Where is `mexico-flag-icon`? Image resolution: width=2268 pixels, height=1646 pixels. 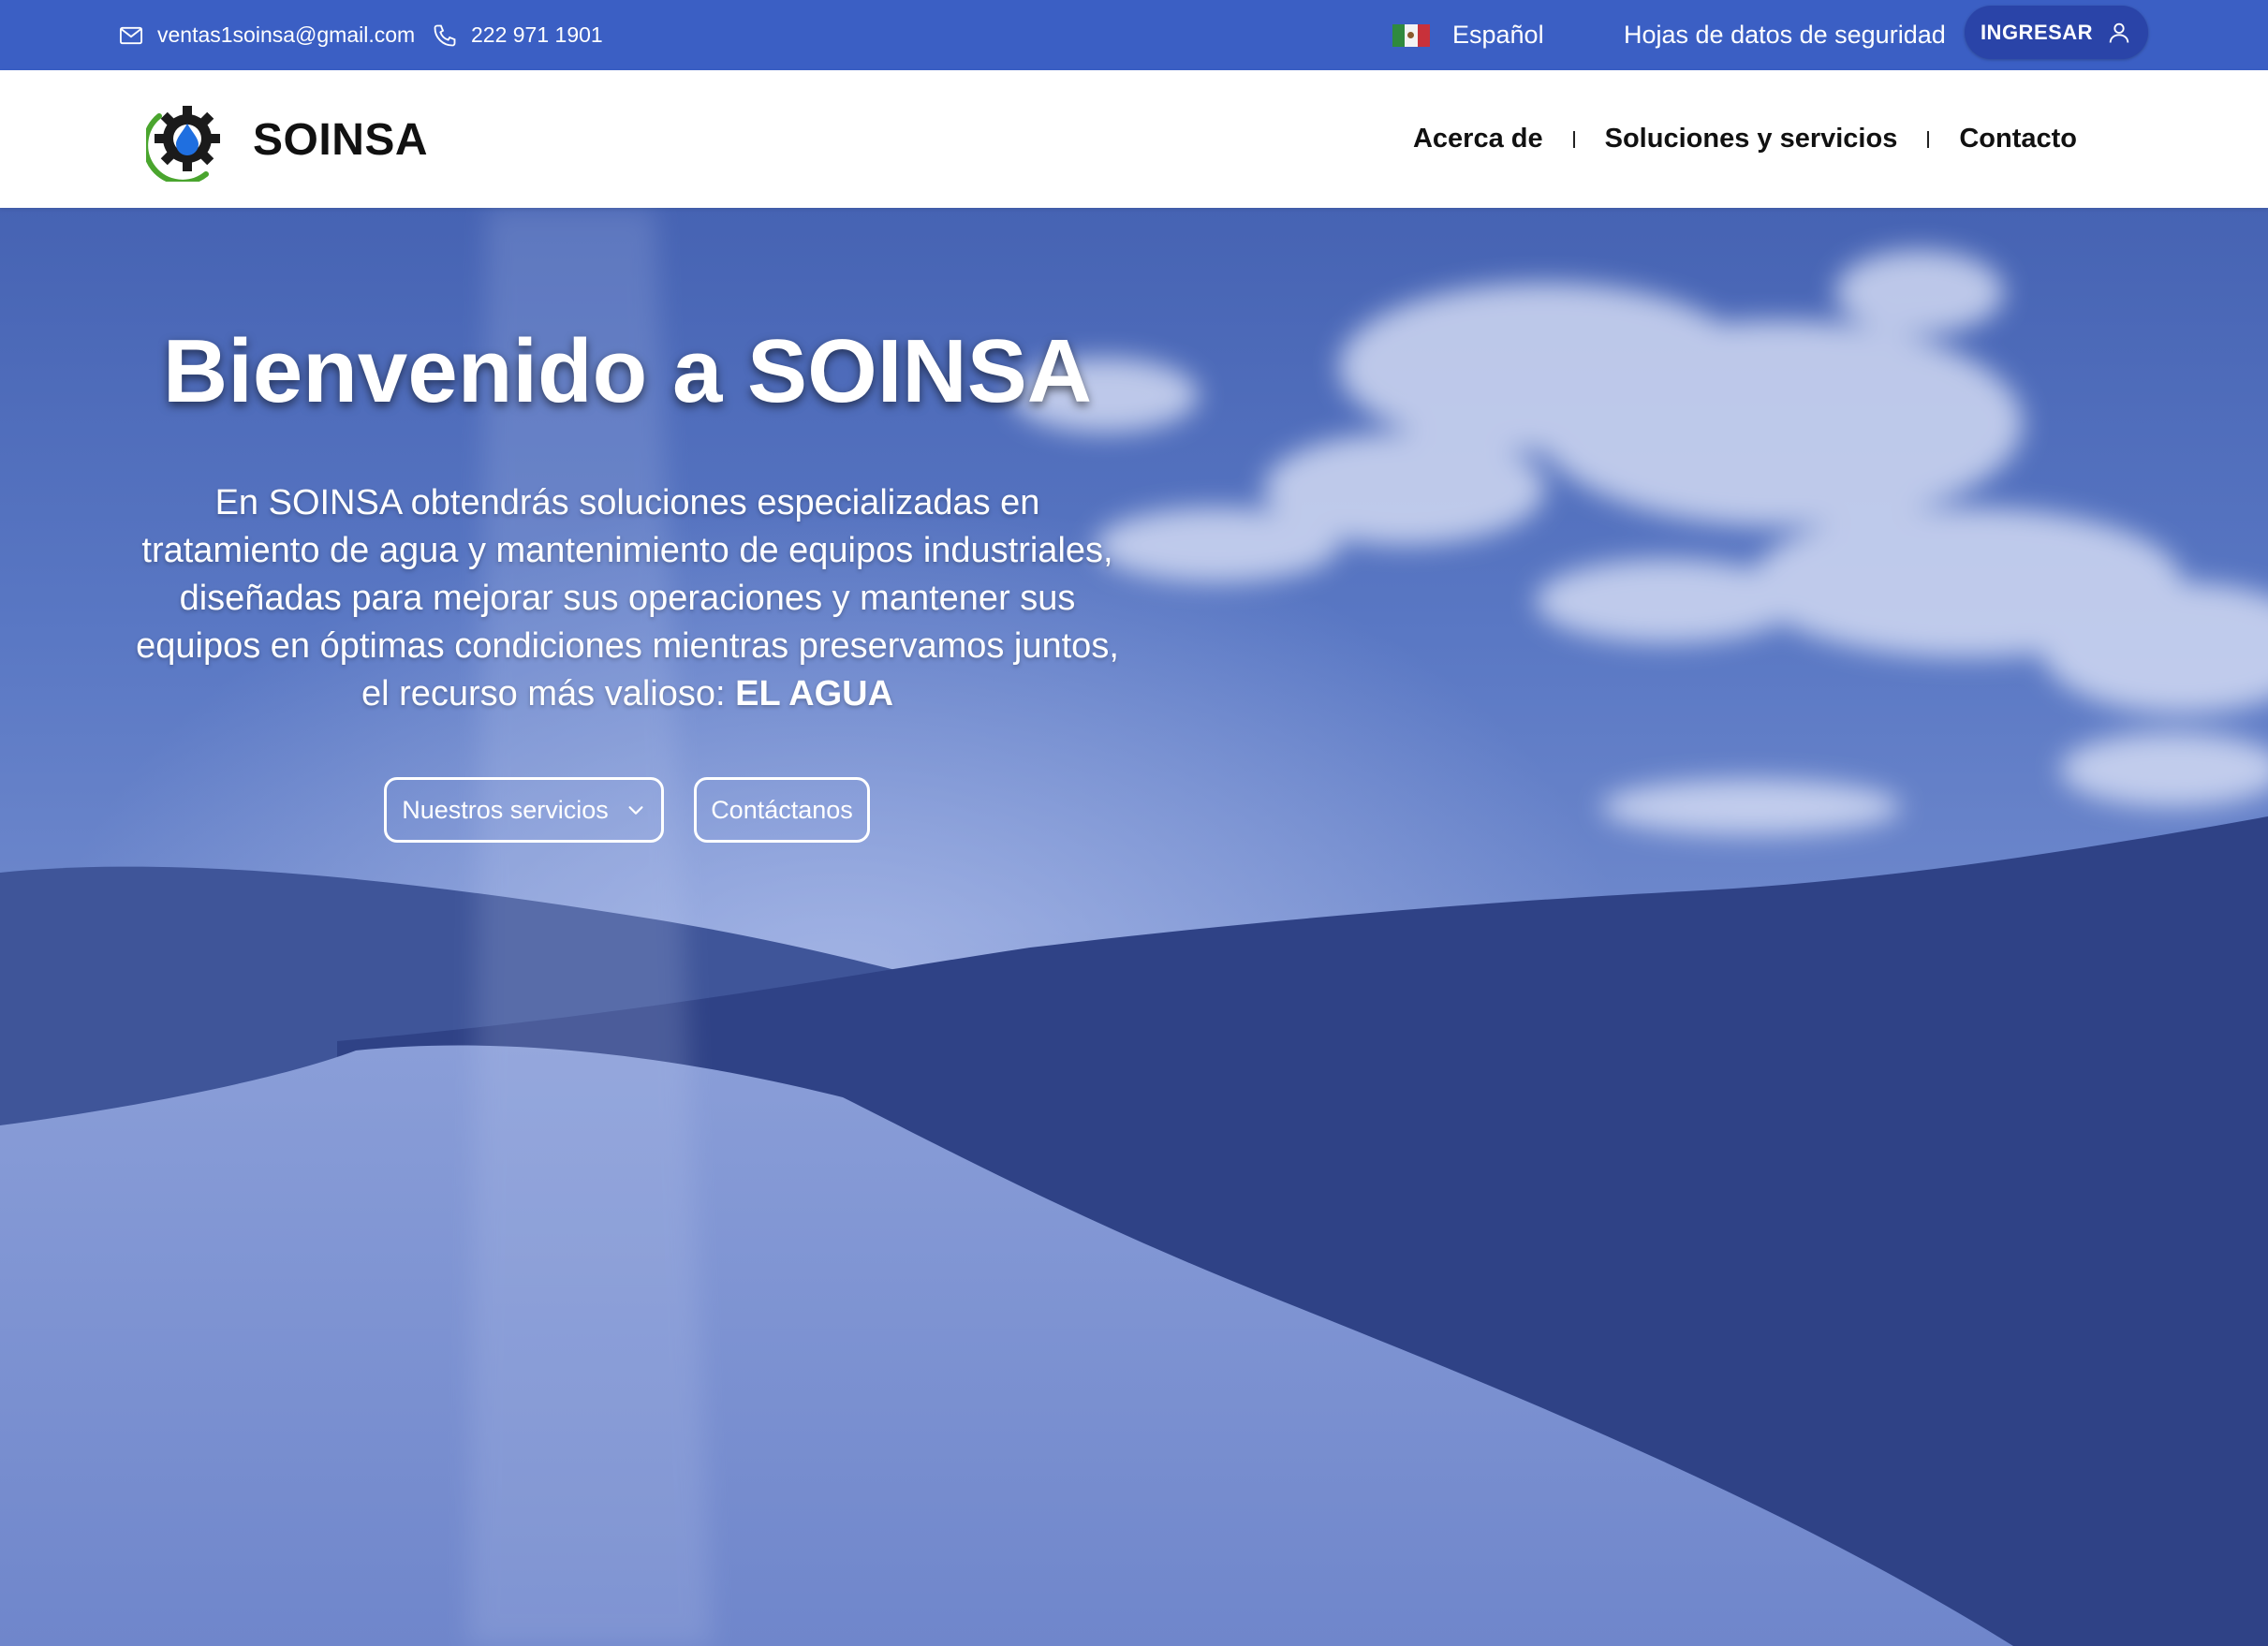
mexico-flag-icon is located at coordinates (1411, 35).